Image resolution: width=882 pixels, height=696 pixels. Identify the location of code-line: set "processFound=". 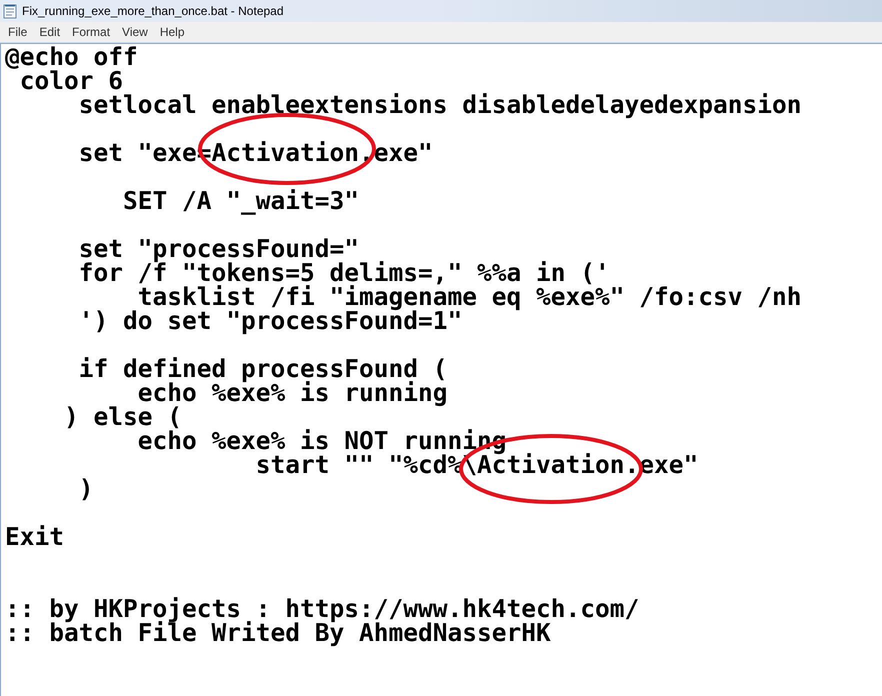
(219, 248).